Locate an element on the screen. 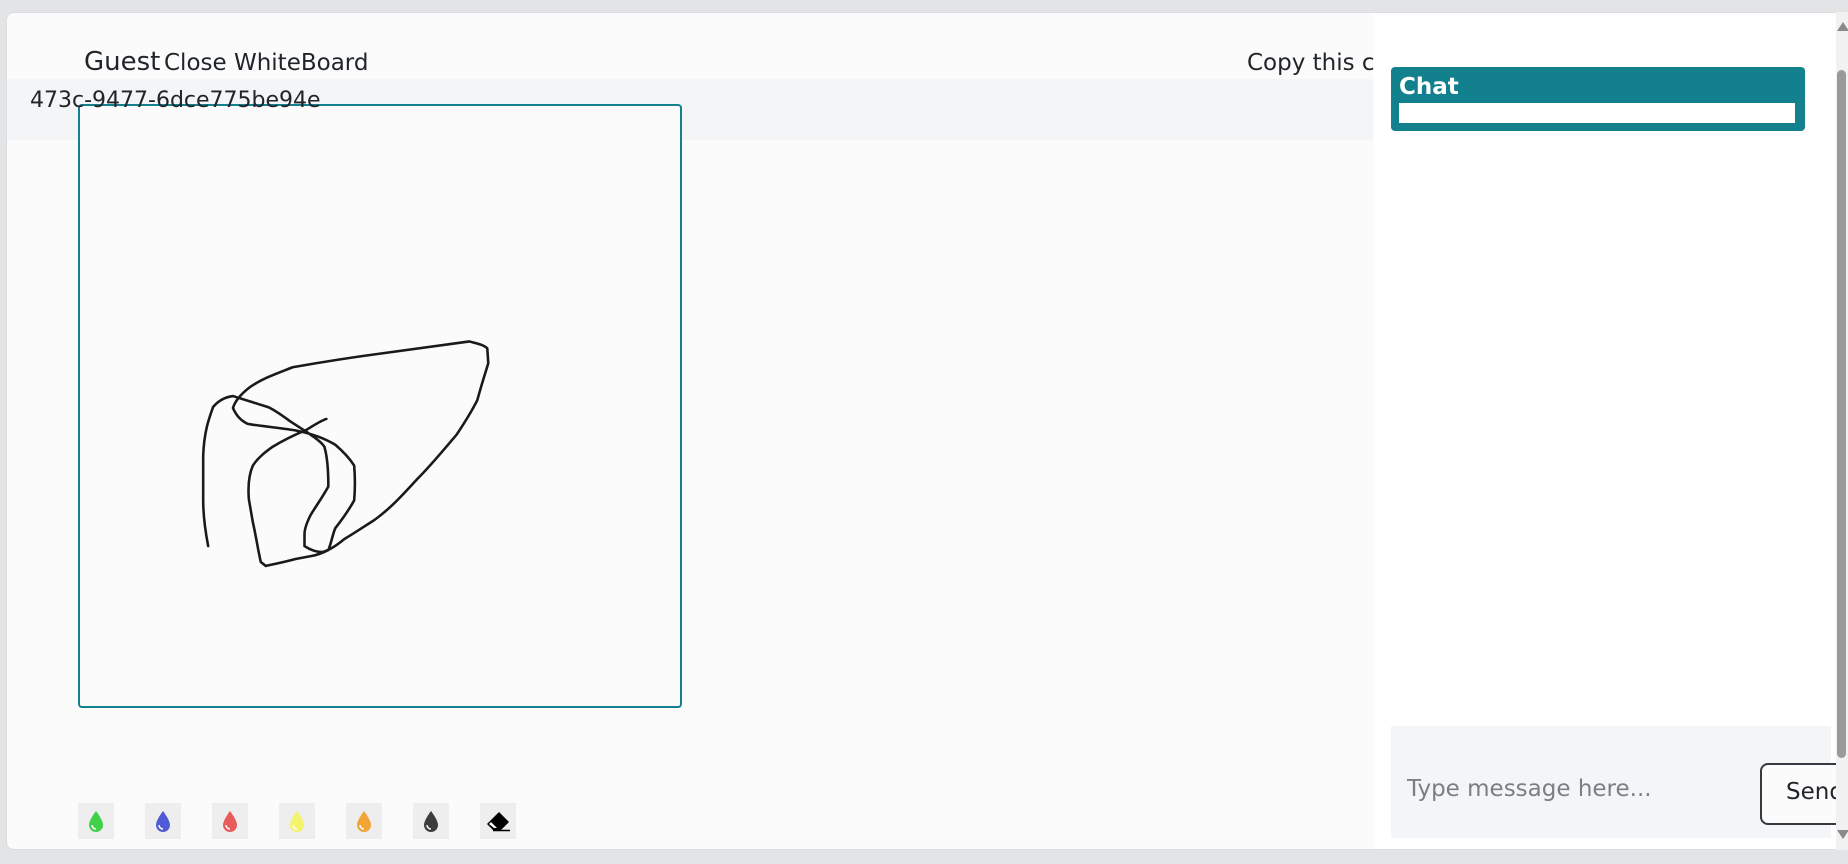  black-ink-icon is located at coordinates (431, 821).